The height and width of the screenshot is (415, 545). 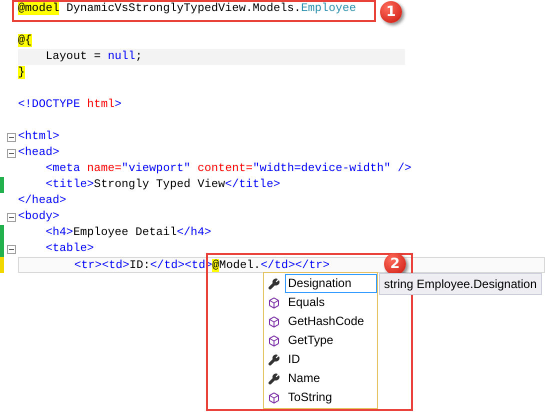 What do you see at coordinates (320, 378) in the screenshot?
I see `completion-item: Name` at bounding box center [320, 378].